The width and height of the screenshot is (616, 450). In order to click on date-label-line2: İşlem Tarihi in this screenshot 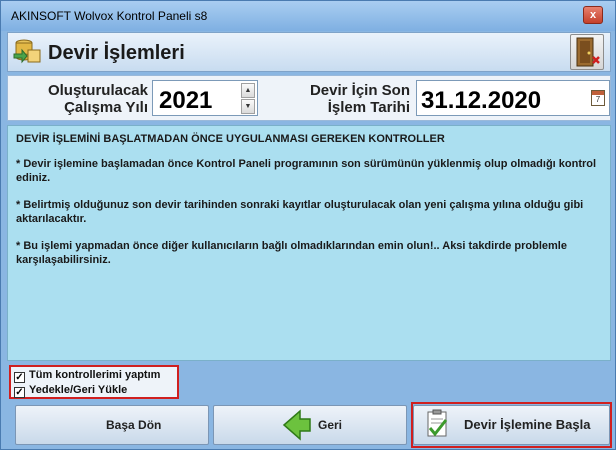, I will do `click(368, 107)`.